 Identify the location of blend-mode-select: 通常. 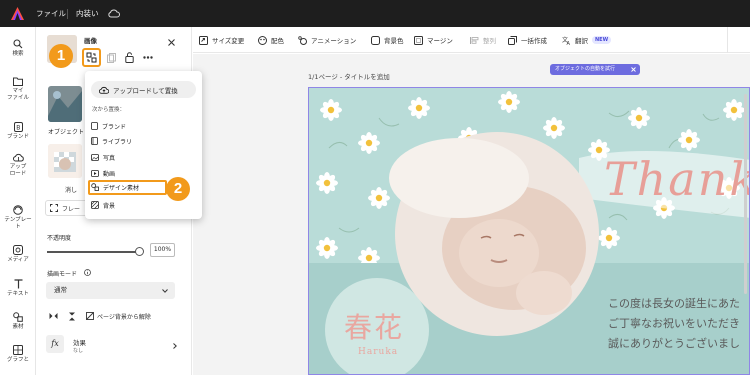
(110, 290).